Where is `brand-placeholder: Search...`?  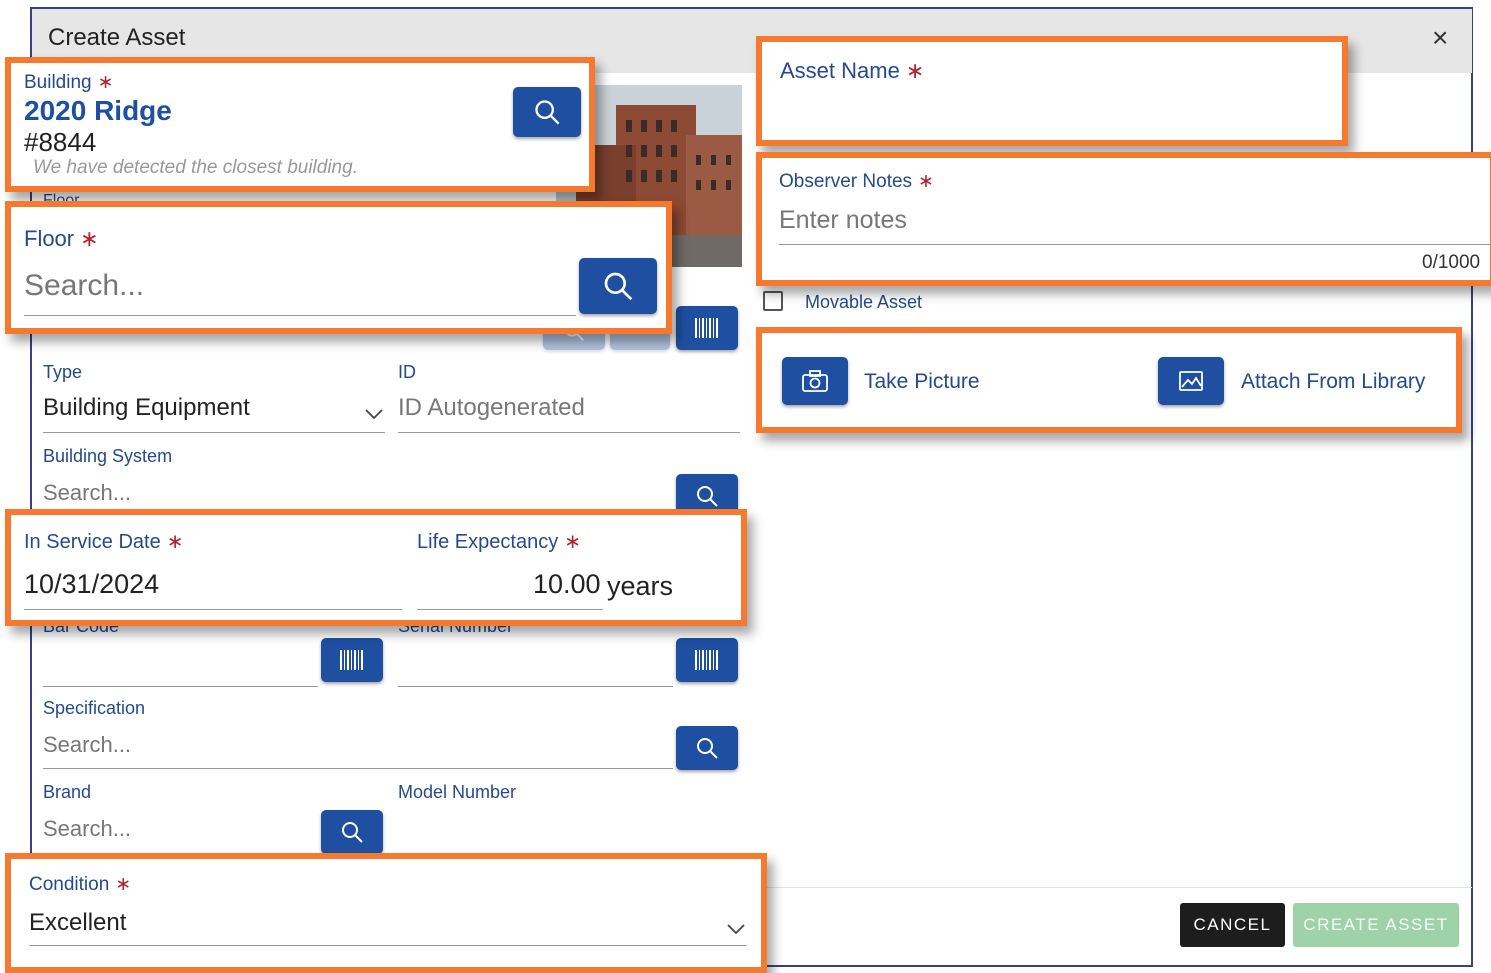 brand-placeholder: Search... is located at coordinates (87, 828).